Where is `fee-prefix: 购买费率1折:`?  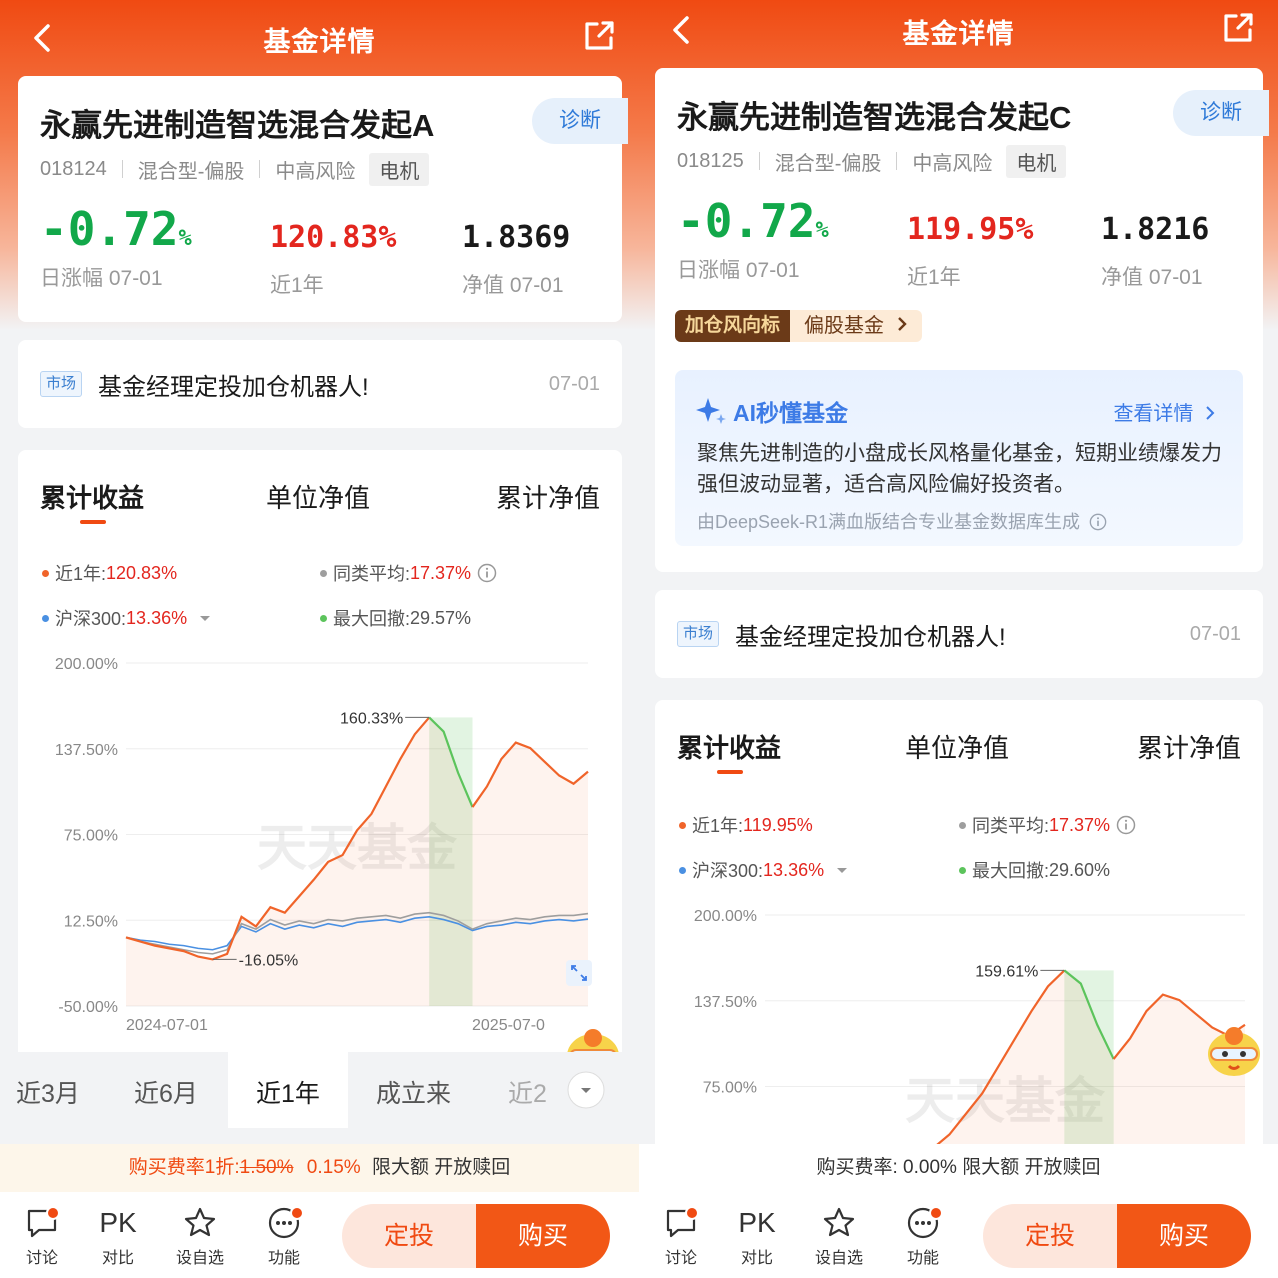
fee-prefix: 购买费率1折: is located at coordinates (184, 1167).